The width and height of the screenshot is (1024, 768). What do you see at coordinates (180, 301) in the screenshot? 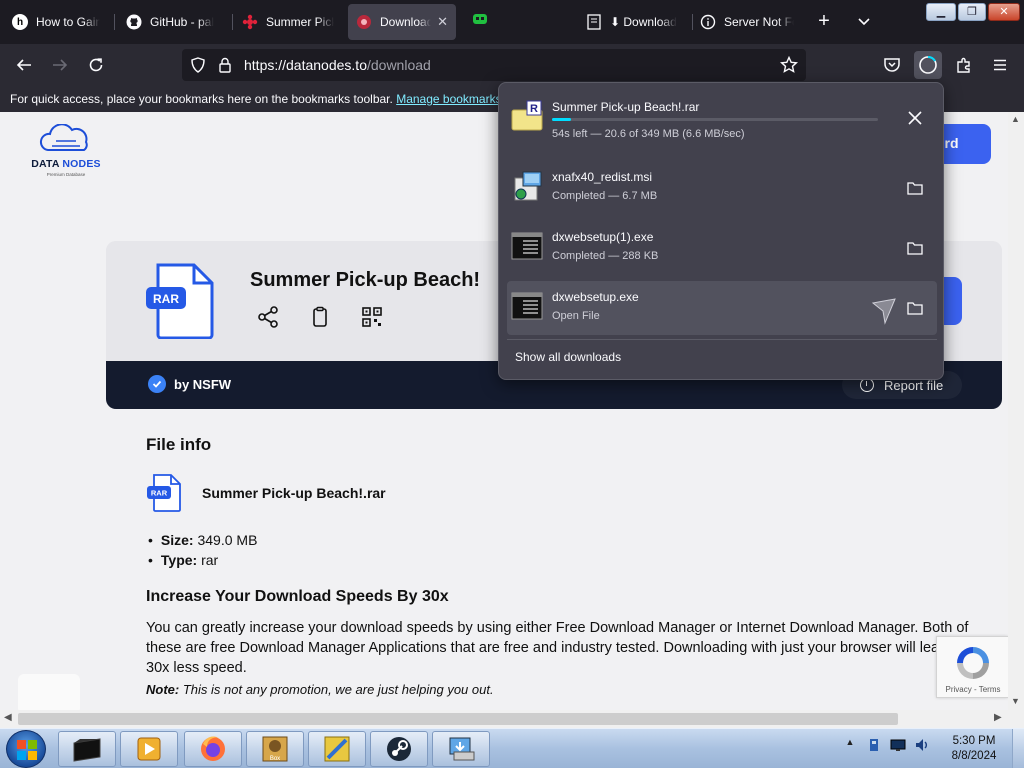
I see `rar-file-icon: RAR` at bounding box center [180, 301].